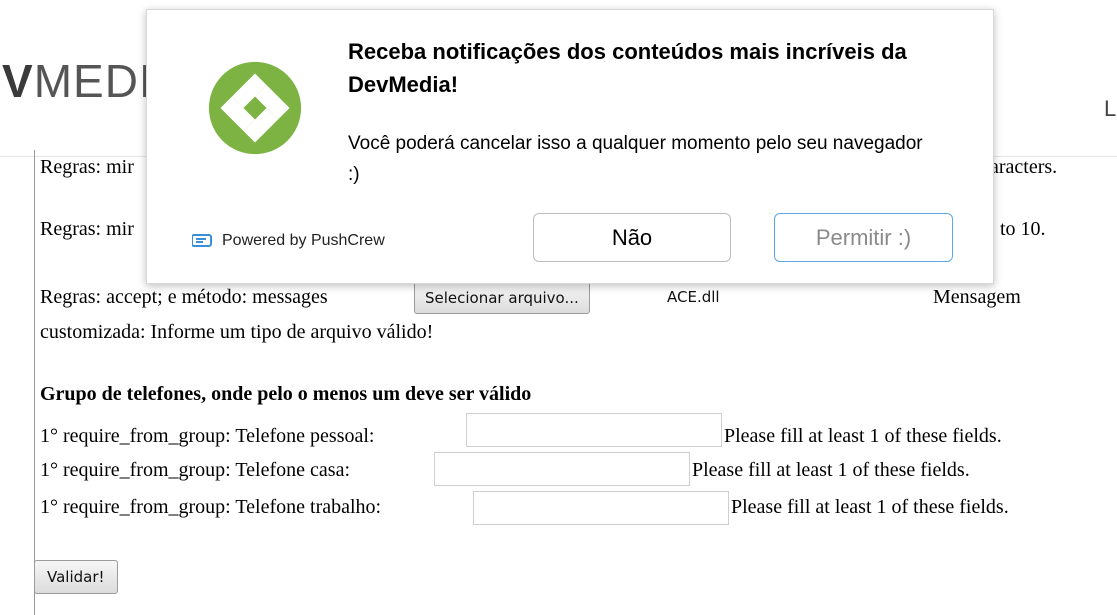 This screenshot has width=1117, height=615. Describe the element at coordinates (87, 229) in the screenshot. I see `rule-text-2: Regras: mir` at that location.